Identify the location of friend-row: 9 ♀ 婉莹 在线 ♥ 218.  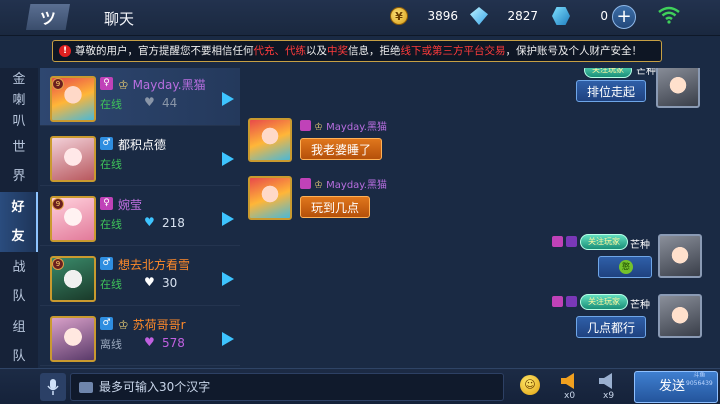
(140, 217).